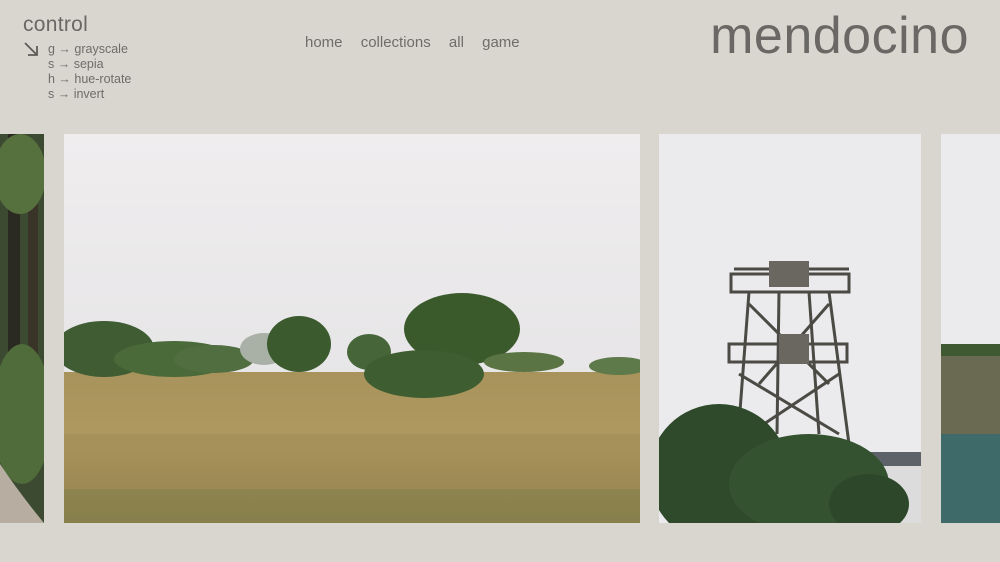 Image resolution: width=1000 pixels, height=562 pixels. I want to click on shortcut-sepia: s → sepia, so click(76, 64).